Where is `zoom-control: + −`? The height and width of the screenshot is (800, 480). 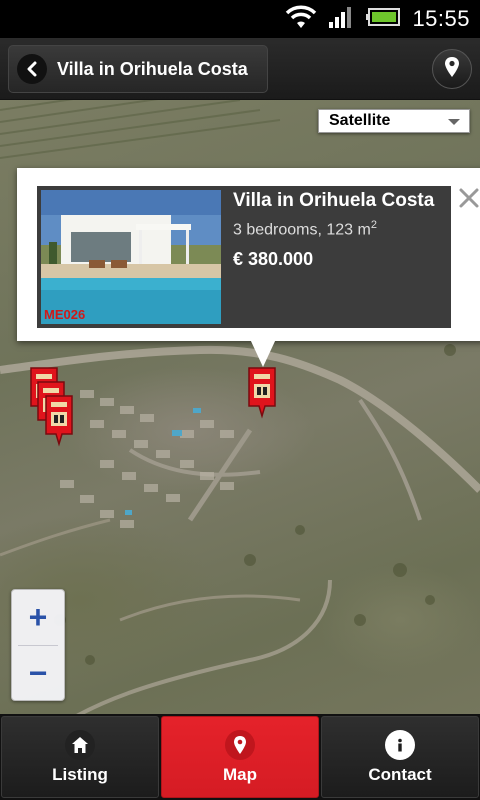 zoom-control: + − is located at coordinates (38, 645).